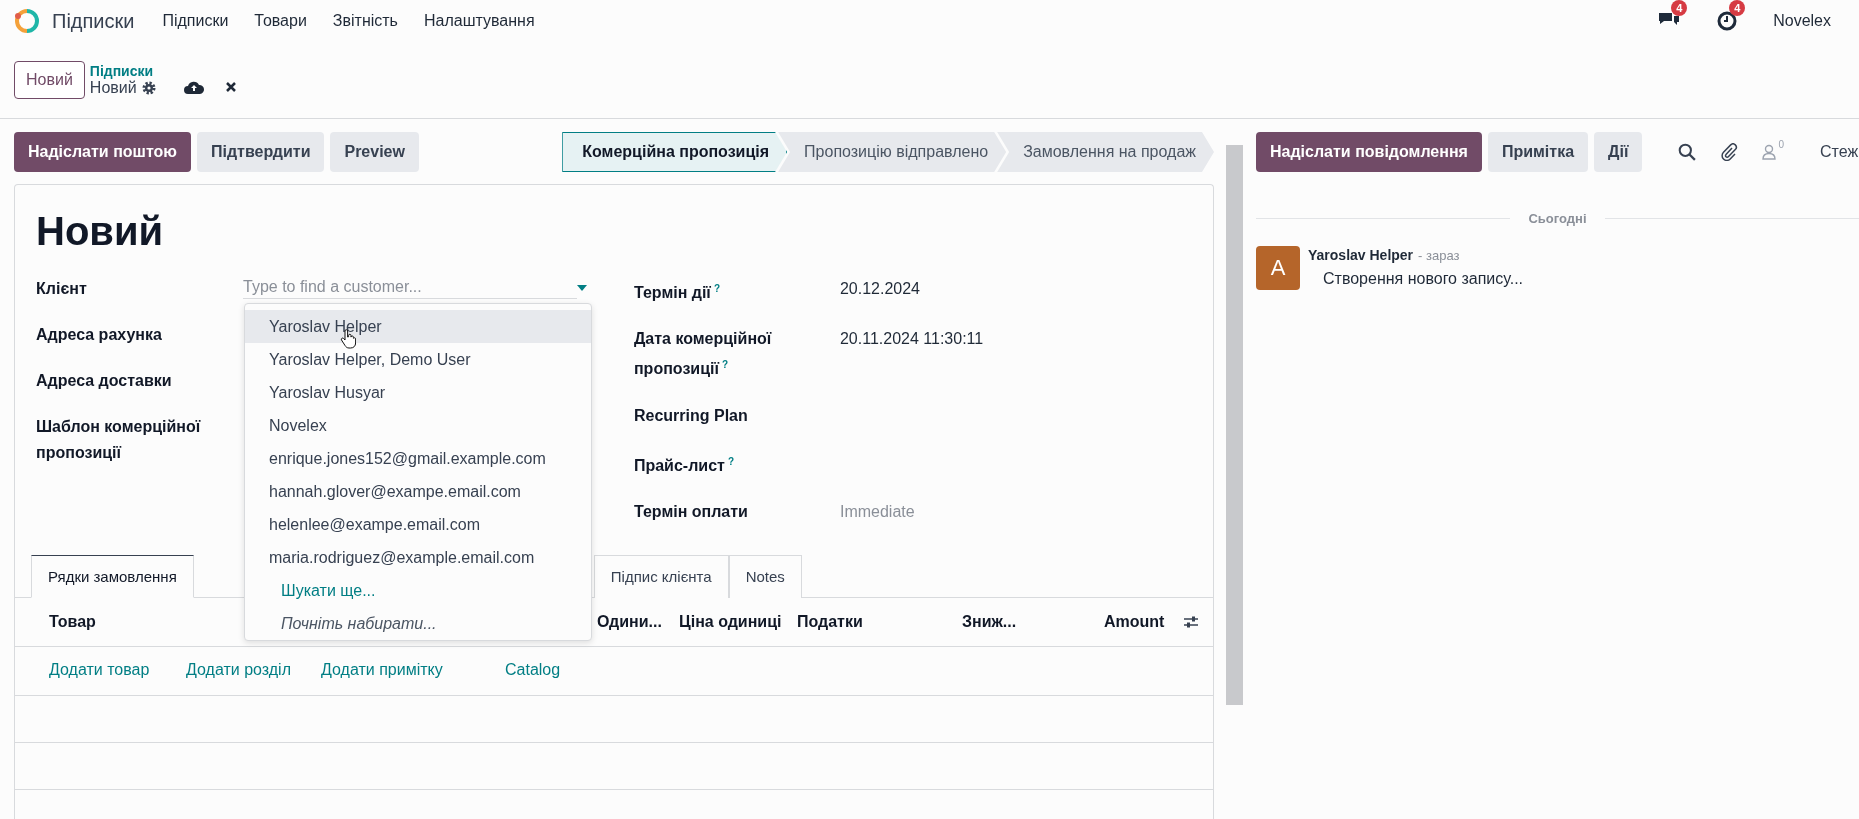 The image size is (1859, 819). Describe the element at coordinates (418, 458) in the screenshot. I see `customer-option: enrique.jones152@gmail.example.com` at that location.